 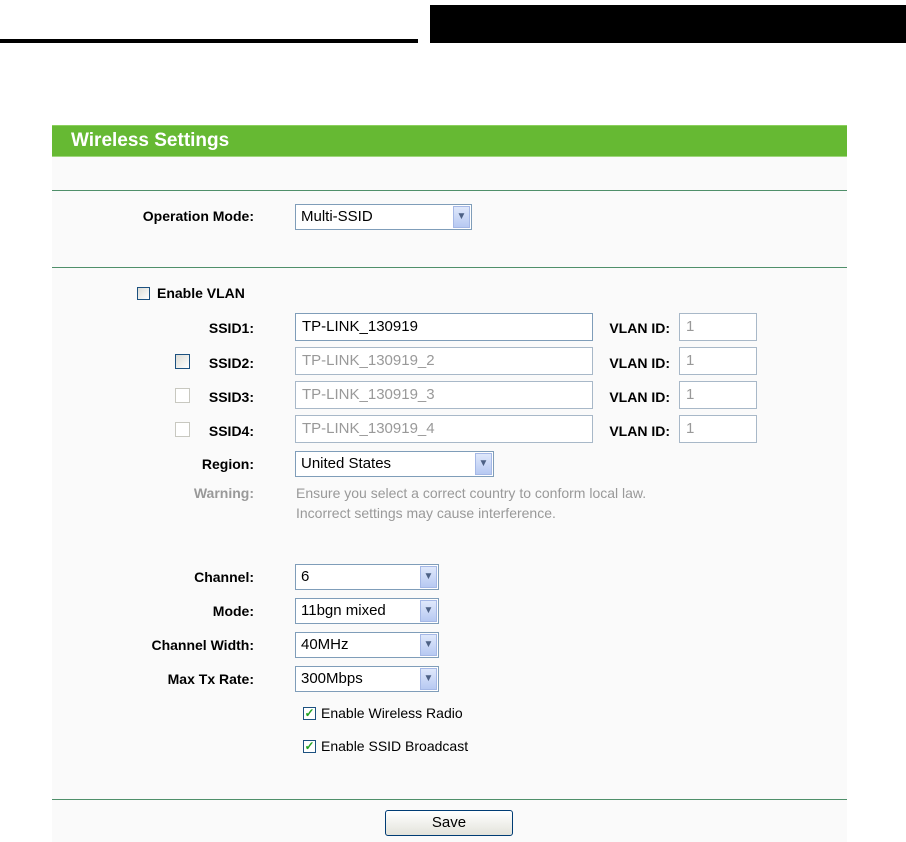 What do you see at coordinates (305, 576) in the screenshot?
I see `channel-value: 6` at bounding box center [305, 576].